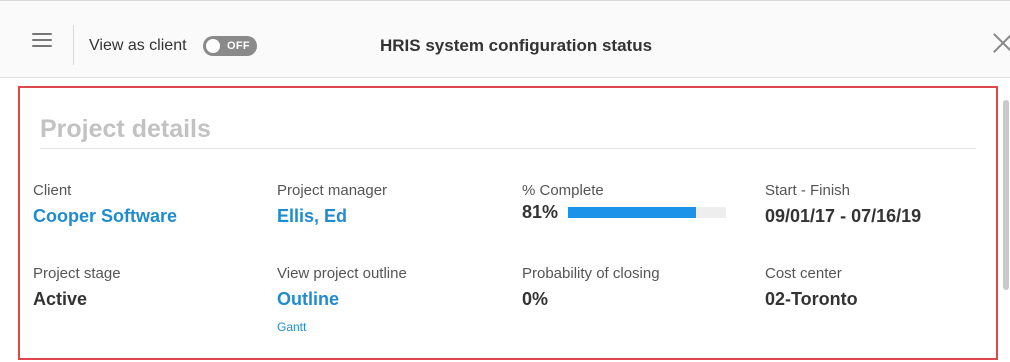 The width and height of the screenshot is (1010, 362). Describe the element at coordinates (508, 148) in the screenshot. I see `section-divider` at that location.